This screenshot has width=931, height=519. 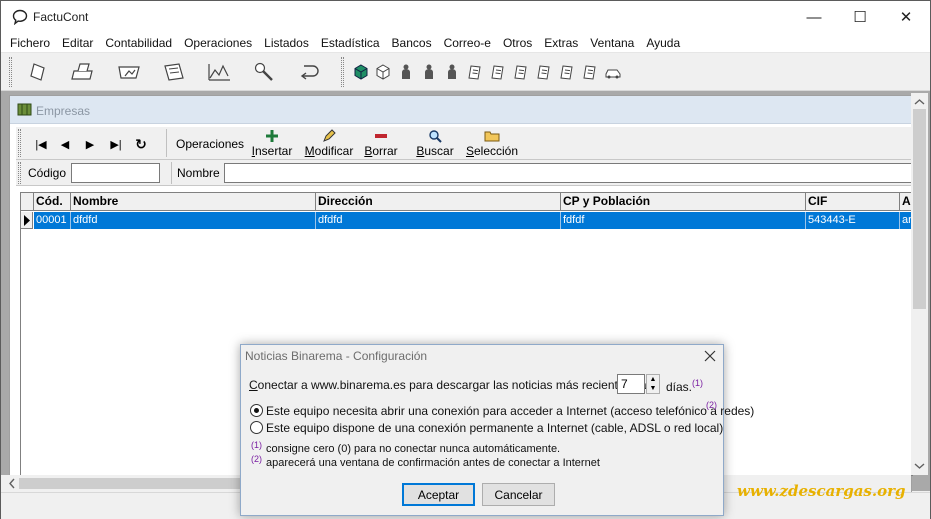 I want to click on menu-listados: Listados, so click(x=286, y=43).